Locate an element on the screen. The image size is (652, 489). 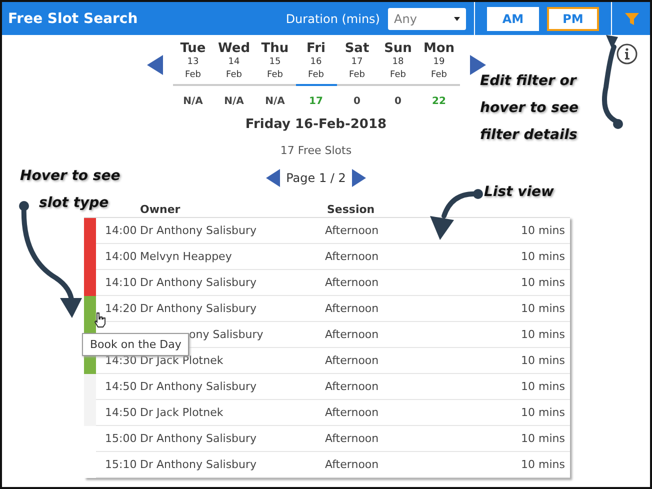
slot-row: 14:50 Dr Anthony Salisbury Afternoon 10 mins is located at coordinates (327, 387).